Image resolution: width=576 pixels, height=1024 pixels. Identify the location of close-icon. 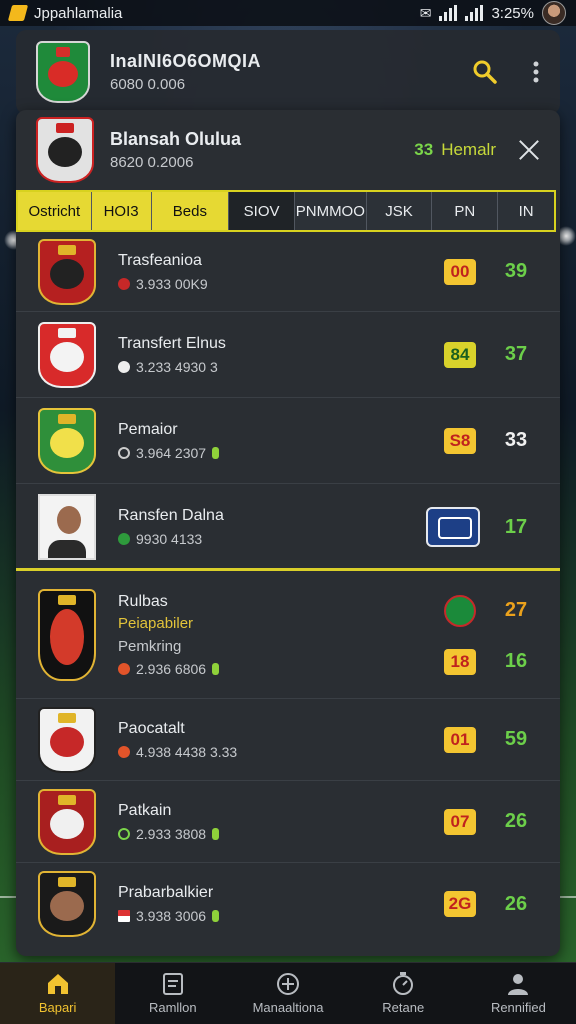
(529, 150).